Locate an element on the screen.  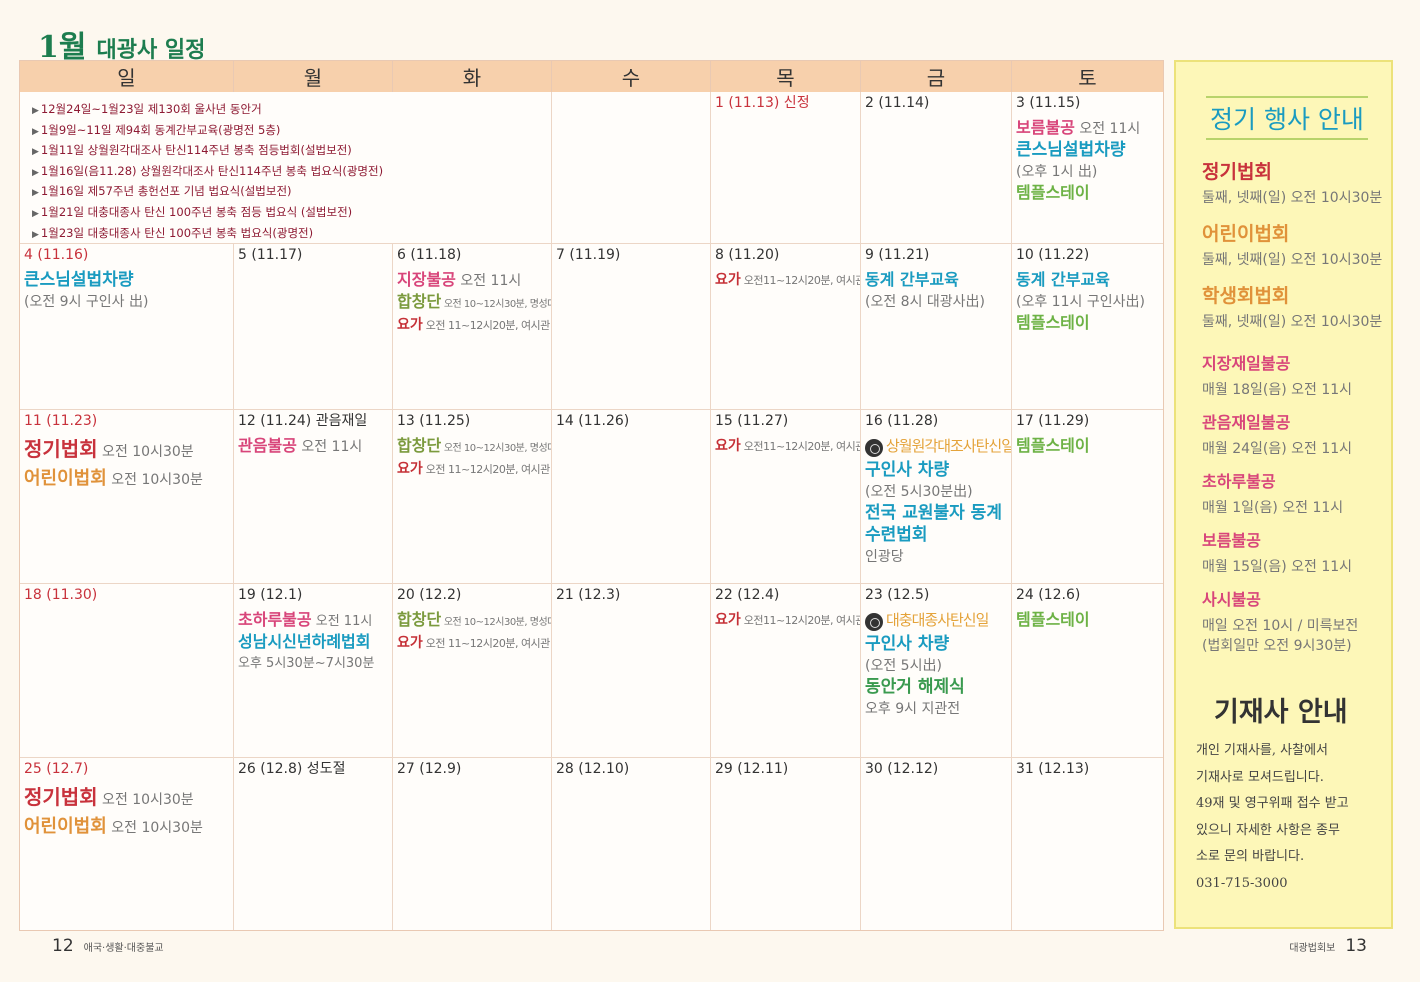
notice-item: 12월24일~1월23일 제130회 울사년 동안거 is located at coordinates (292, 110).